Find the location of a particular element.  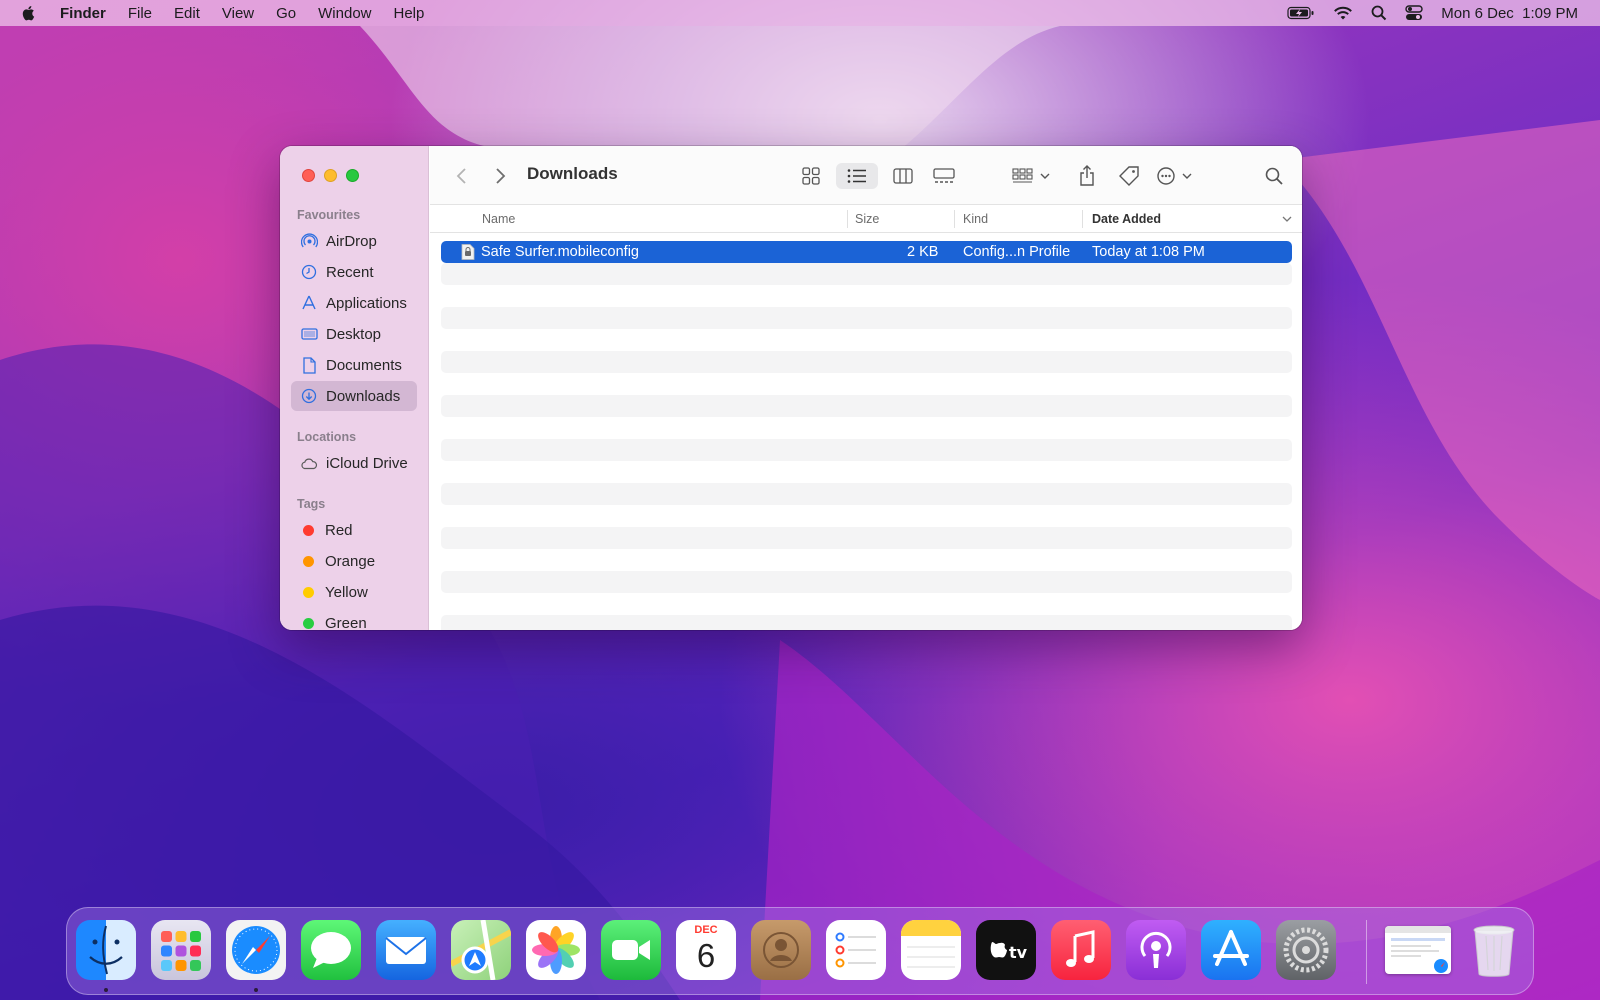

dock-calendar-icon: DEC 6 is located at coordinates (706, 950).